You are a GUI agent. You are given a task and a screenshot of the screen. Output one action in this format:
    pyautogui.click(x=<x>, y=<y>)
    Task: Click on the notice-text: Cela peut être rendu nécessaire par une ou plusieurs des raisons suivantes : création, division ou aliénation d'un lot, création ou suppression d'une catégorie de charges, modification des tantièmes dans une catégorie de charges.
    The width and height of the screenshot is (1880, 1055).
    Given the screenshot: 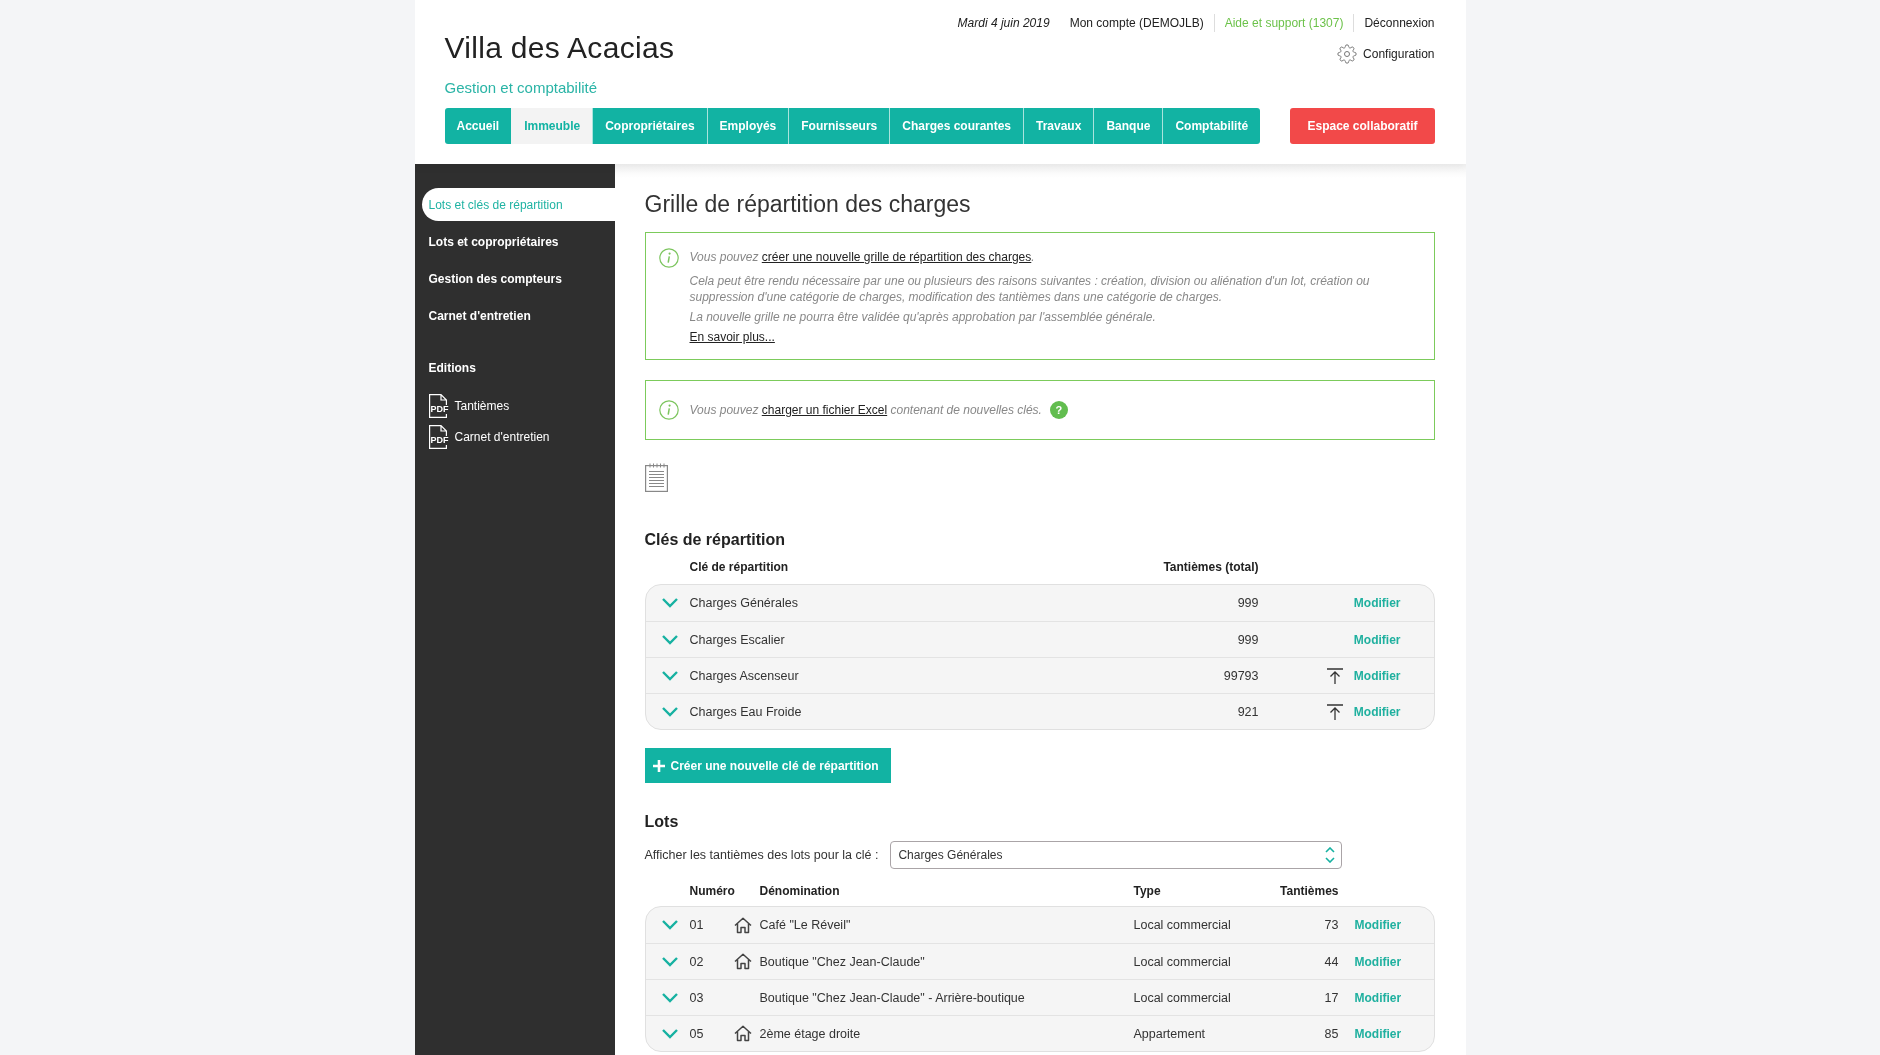 What is the action you would take?
    pyautogui.click(x=1030, y=289)
    